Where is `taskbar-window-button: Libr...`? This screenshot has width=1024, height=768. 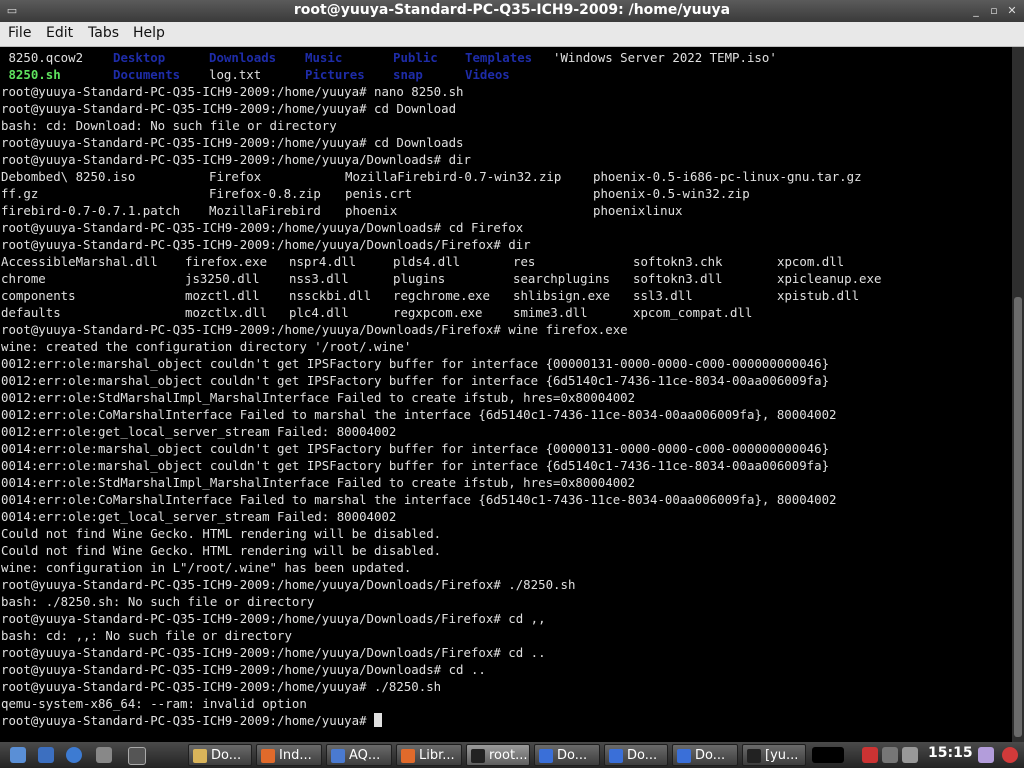 taskbar-window-button: Libr... is located at coordinates (429, 755).